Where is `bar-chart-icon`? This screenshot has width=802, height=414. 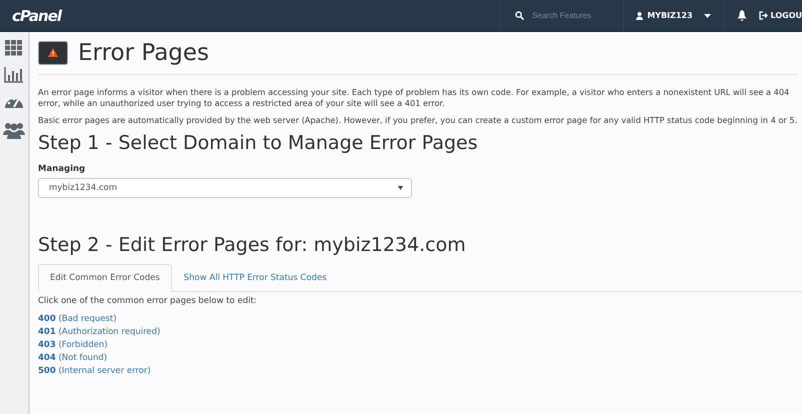
bar-chart-icon is located at coordinates (14, 75).